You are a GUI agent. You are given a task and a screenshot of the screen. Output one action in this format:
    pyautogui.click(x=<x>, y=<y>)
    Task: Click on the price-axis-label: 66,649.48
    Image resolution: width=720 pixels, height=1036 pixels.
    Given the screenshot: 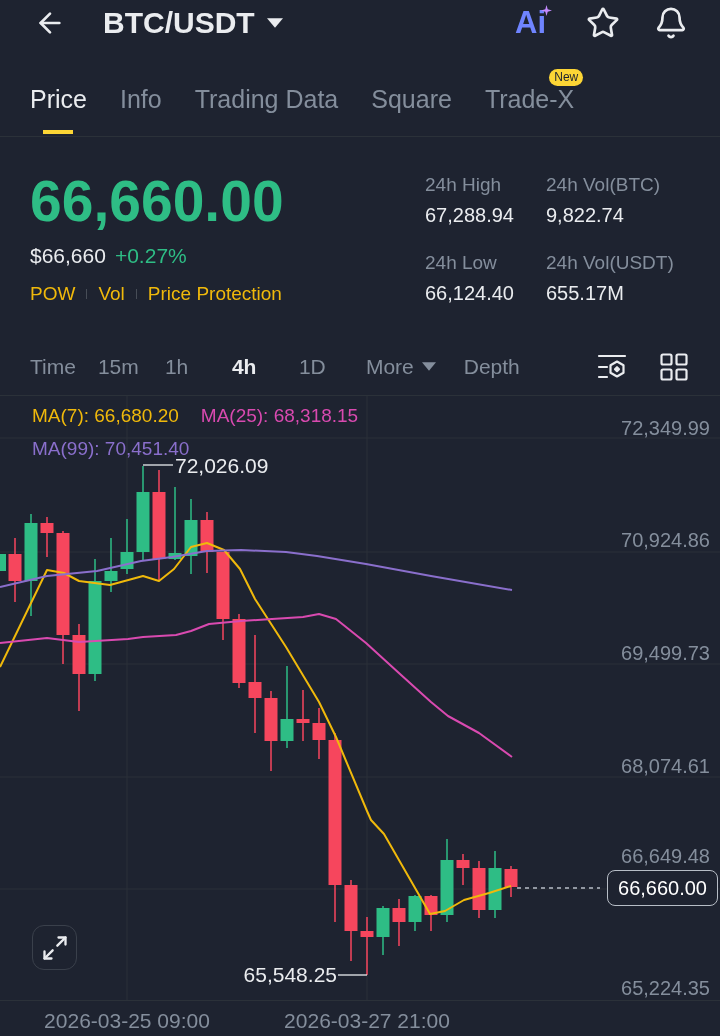 What is the action you would take?
    pyautogui.click(x=665, y=856)
    